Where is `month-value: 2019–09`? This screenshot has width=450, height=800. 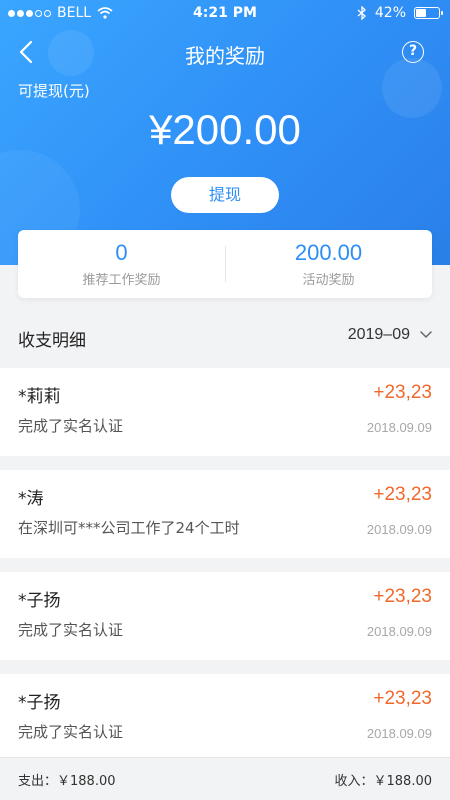 month-value: 2019–09 is located at coordinates (378, 334).